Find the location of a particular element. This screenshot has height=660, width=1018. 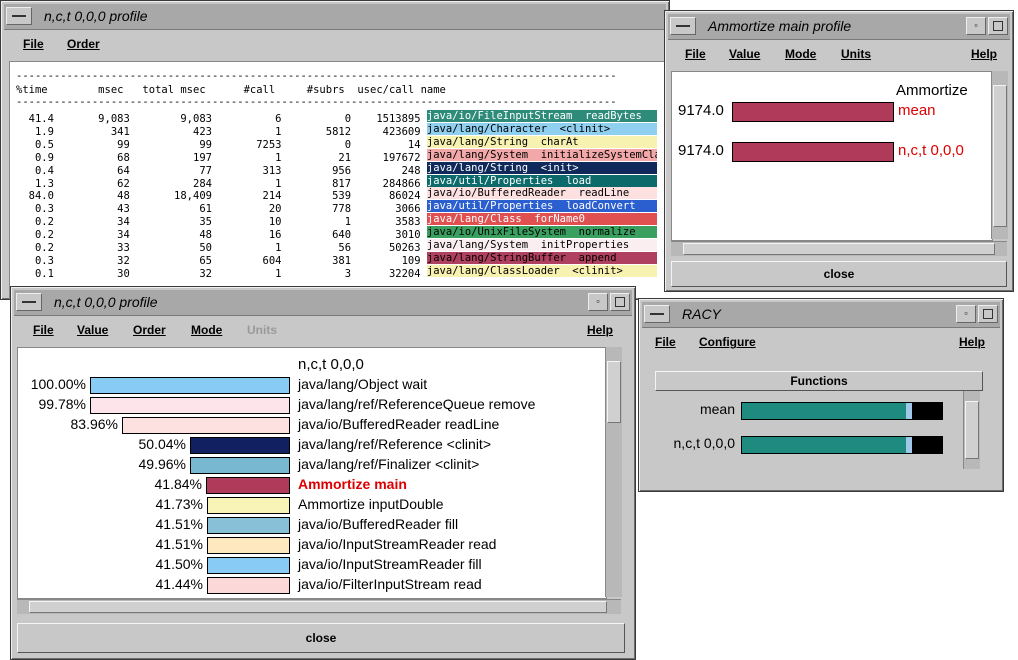

function-name: java/lang/ref/Finalizer <clinit> is located at coordinates (388, 464).